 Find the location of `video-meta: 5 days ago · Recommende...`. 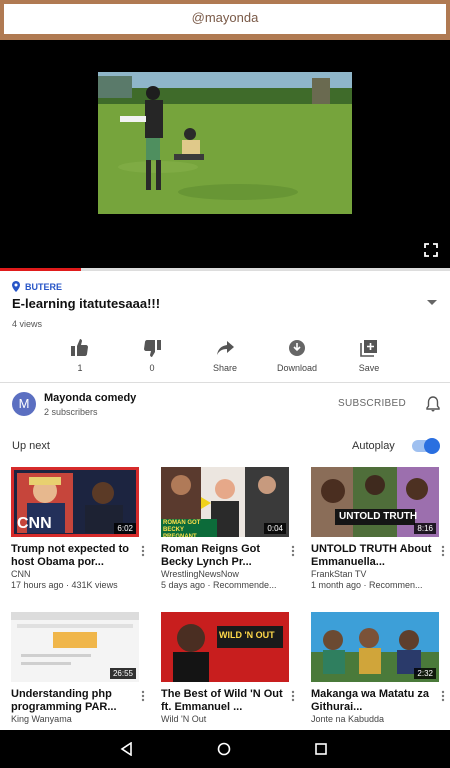

video-meta: 5 days ago · Recommende... is located at coordinates (219, 585).